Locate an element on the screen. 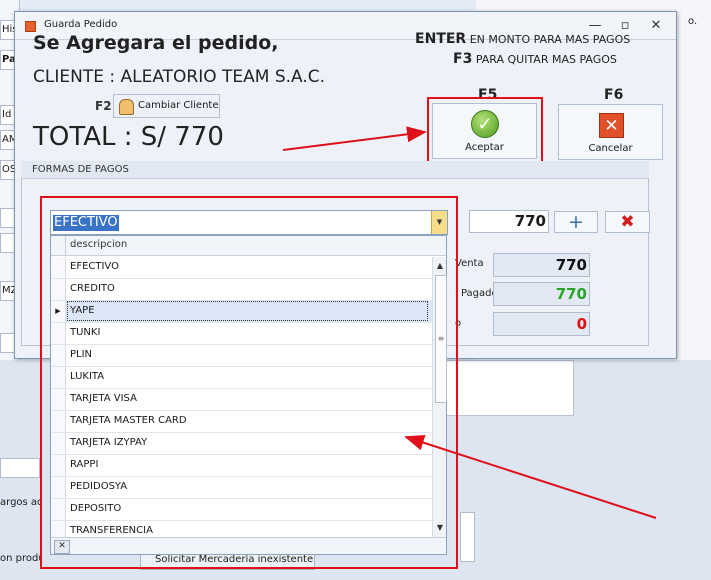  arrow-to-accept is located at coordinates (354, 138).